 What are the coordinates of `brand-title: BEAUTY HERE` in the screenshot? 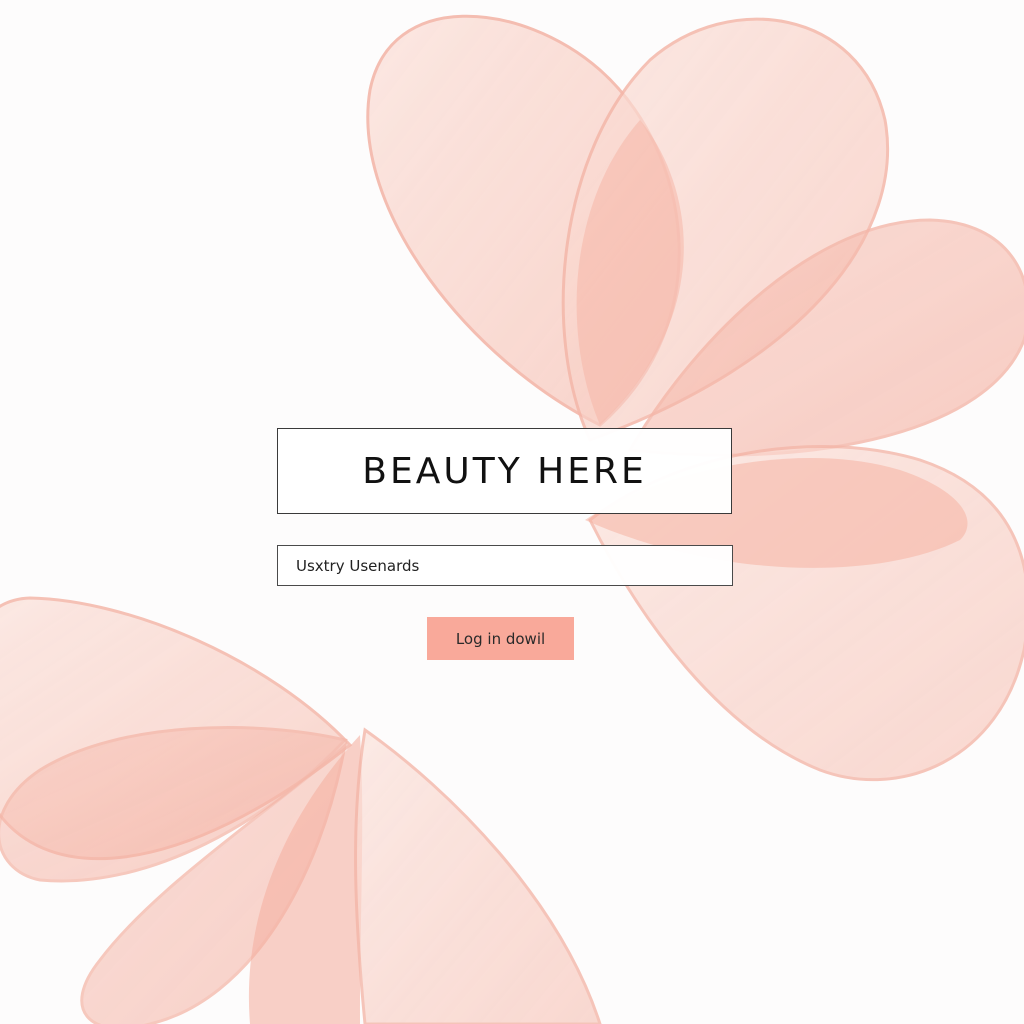 It's located at (504, 471).